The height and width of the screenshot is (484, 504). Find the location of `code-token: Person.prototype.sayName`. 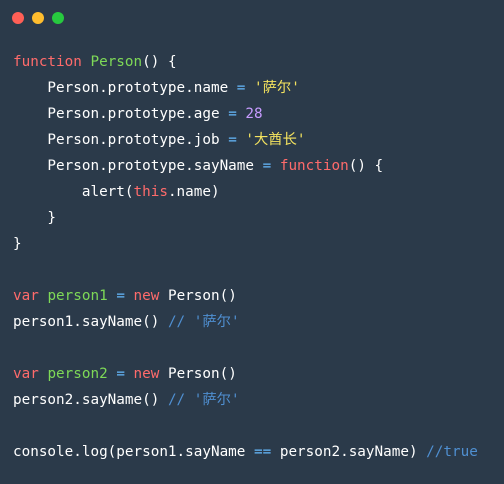

code-token: Person.prototype.sayName is located at coordinates (138, 166).